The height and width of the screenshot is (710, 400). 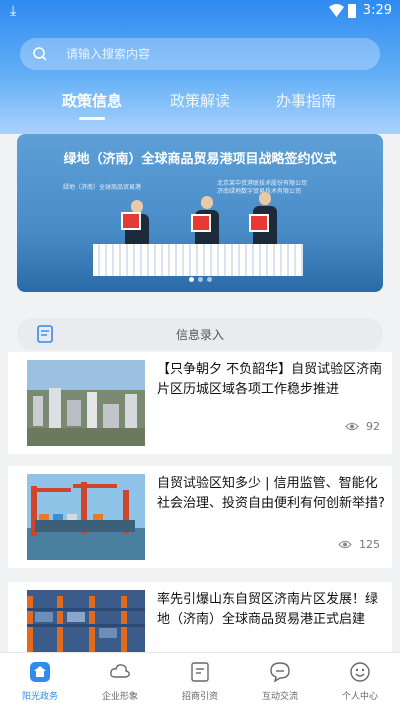 I want to click on nav-label: 招商引资, so click(x=199, y=697).